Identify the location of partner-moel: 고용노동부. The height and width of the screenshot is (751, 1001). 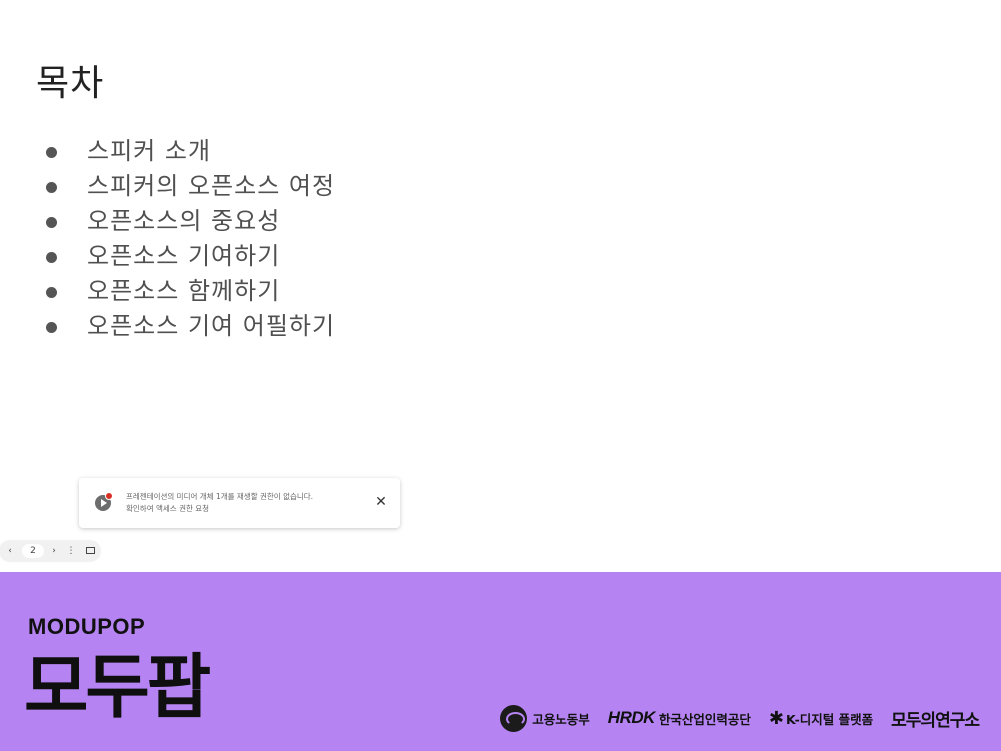
(545, 718).